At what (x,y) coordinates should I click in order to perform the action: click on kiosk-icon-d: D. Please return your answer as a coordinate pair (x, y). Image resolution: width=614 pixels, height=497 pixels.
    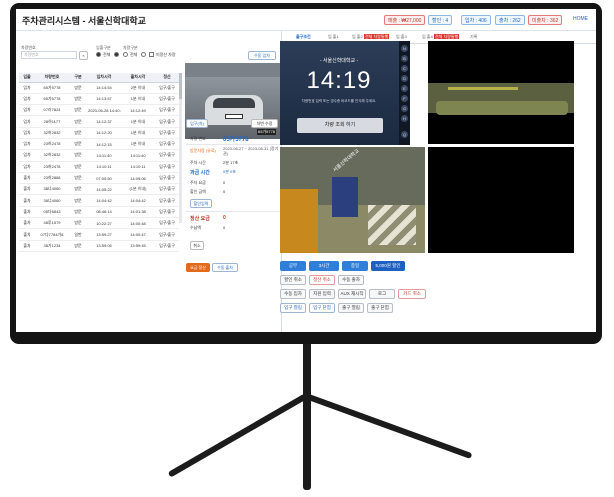
    Looking at the image, I should click on (404, 78).